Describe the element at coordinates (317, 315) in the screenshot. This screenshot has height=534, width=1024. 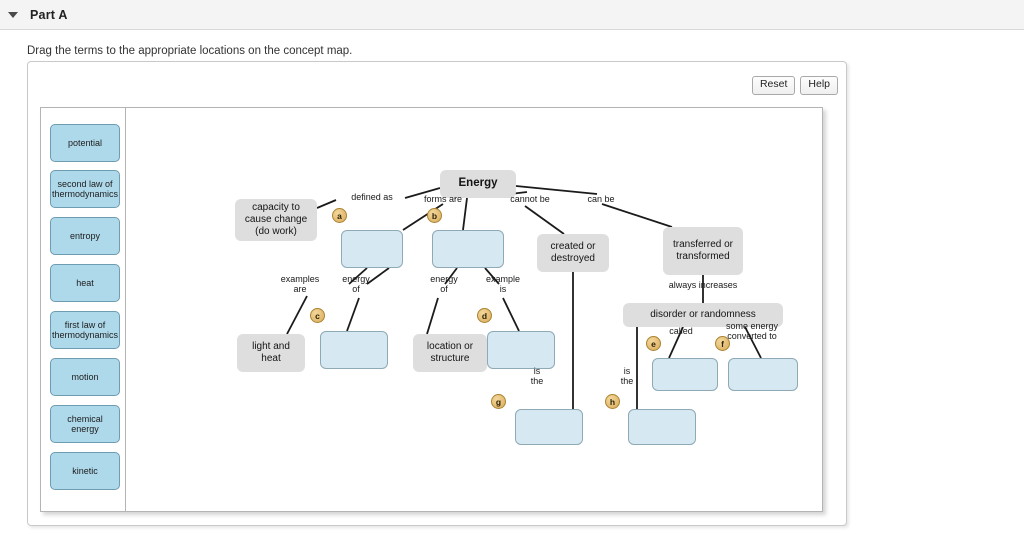
I see `marker-c: c` at that location.